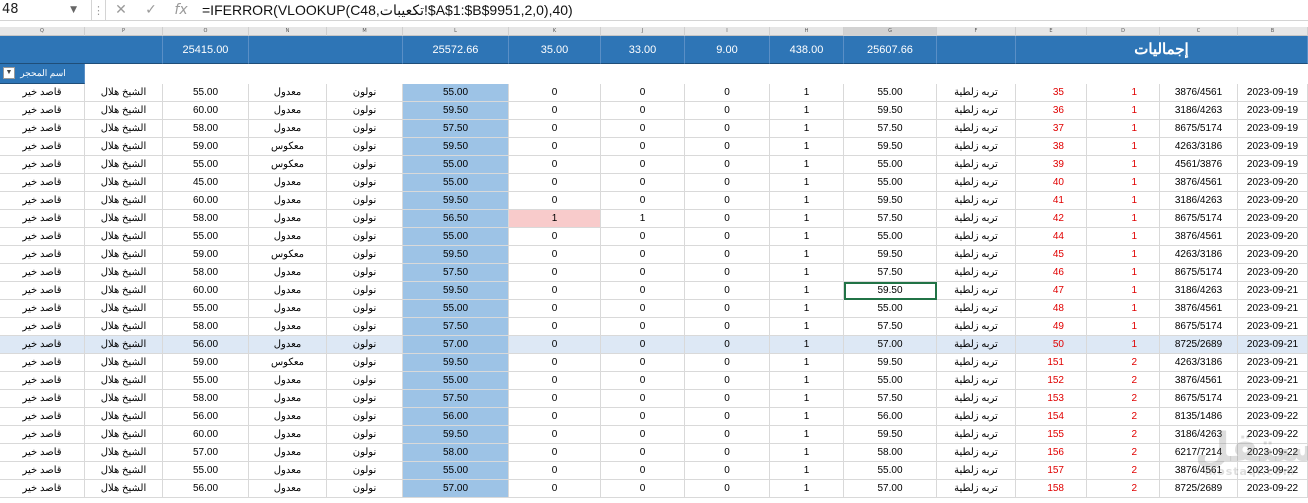 The image size is (1308, 503). I want to click on cell-e: 40, so click(1051, 183).